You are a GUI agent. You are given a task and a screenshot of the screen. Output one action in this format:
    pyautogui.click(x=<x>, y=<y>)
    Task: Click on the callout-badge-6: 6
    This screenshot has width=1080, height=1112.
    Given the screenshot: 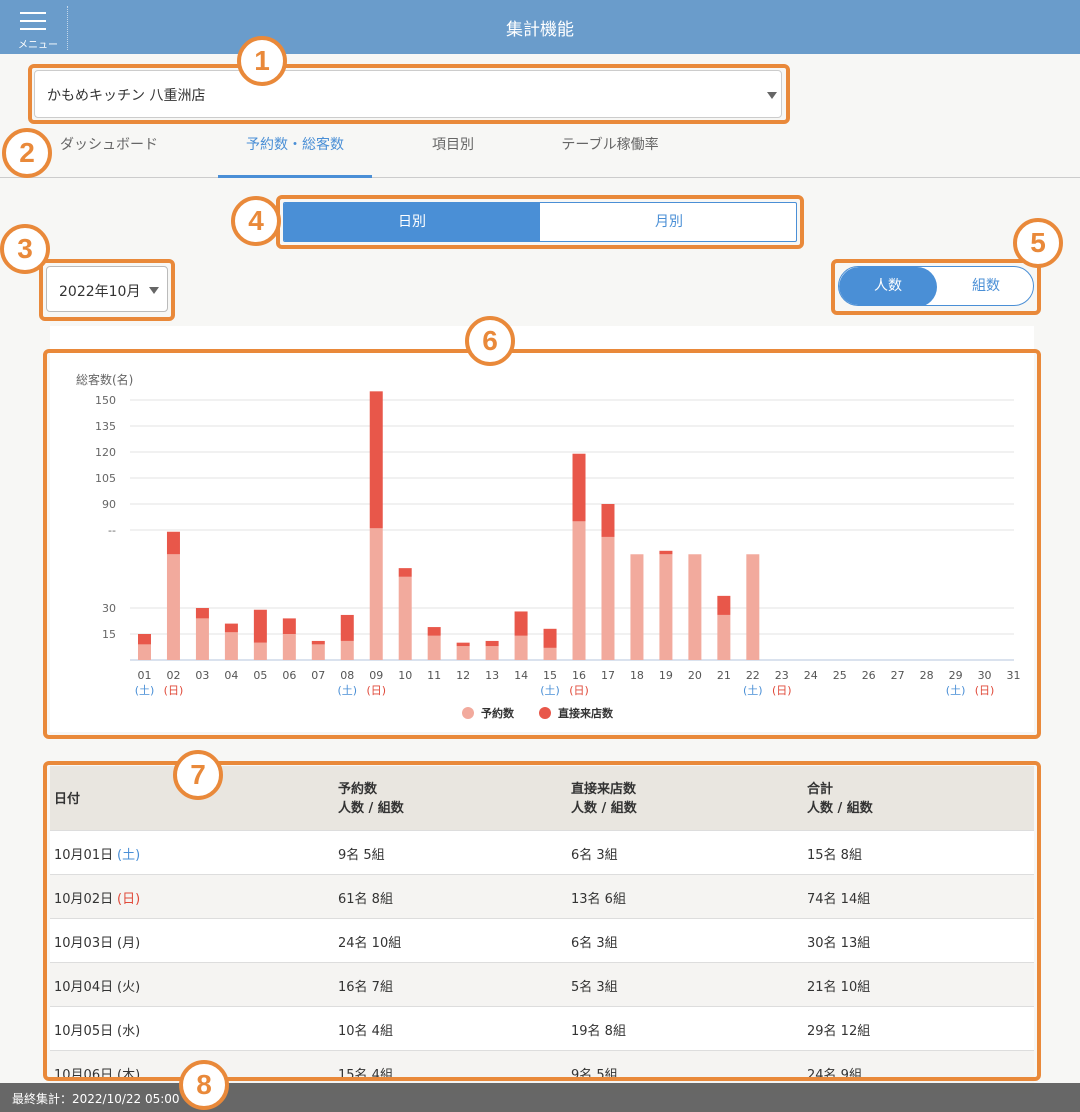 What is the action you would take?
    pyautogui.click(x=490, y=341)
    